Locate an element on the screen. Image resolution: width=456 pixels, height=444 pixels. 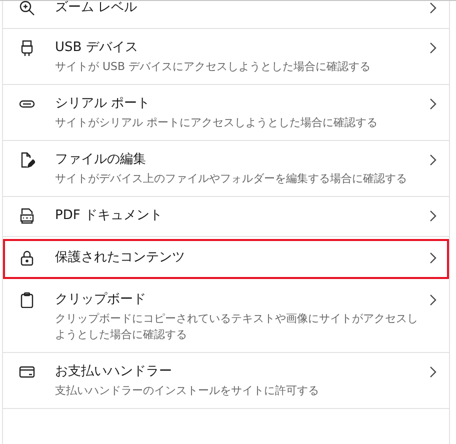
setting-description: クリップボードにコピーされているテキストや画像にサイトがアクセスしようとした場合に確認する is located at coordinates (237, 327).